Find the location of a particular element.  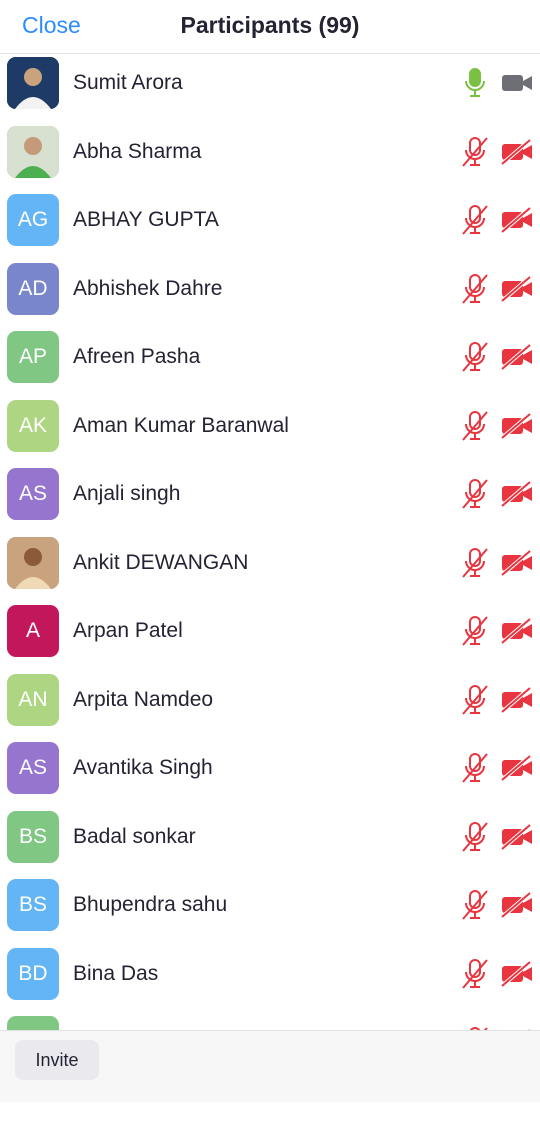

microphone-icon is located at coordinates (475, 83).